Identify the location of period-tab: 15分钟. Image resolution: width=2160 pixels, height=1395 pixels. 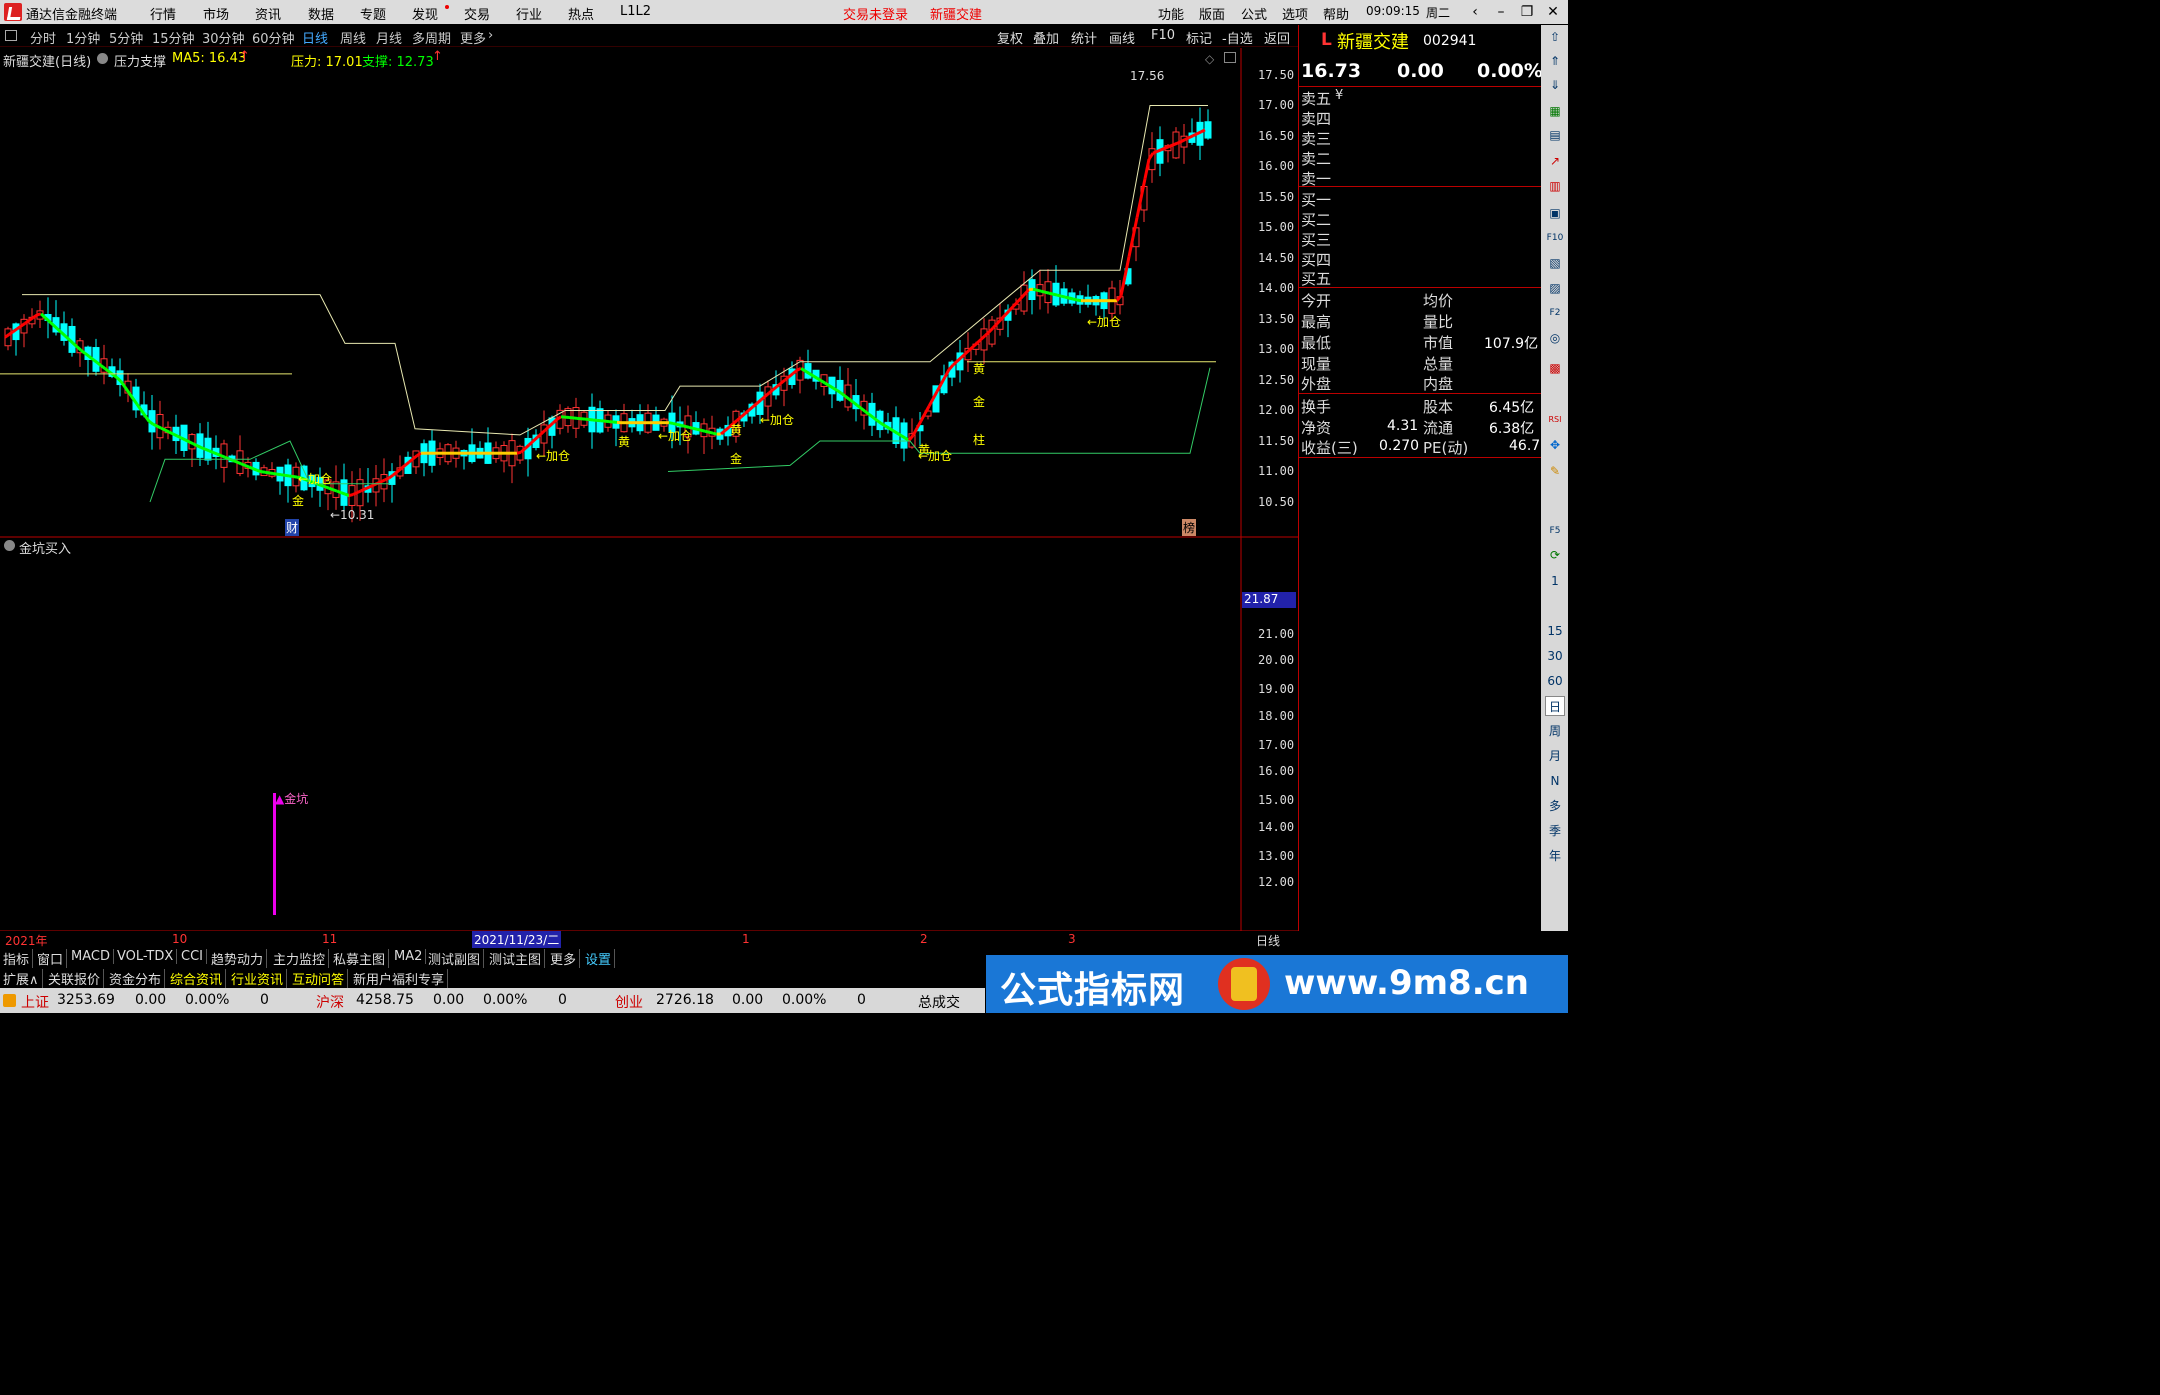
(173, 37).